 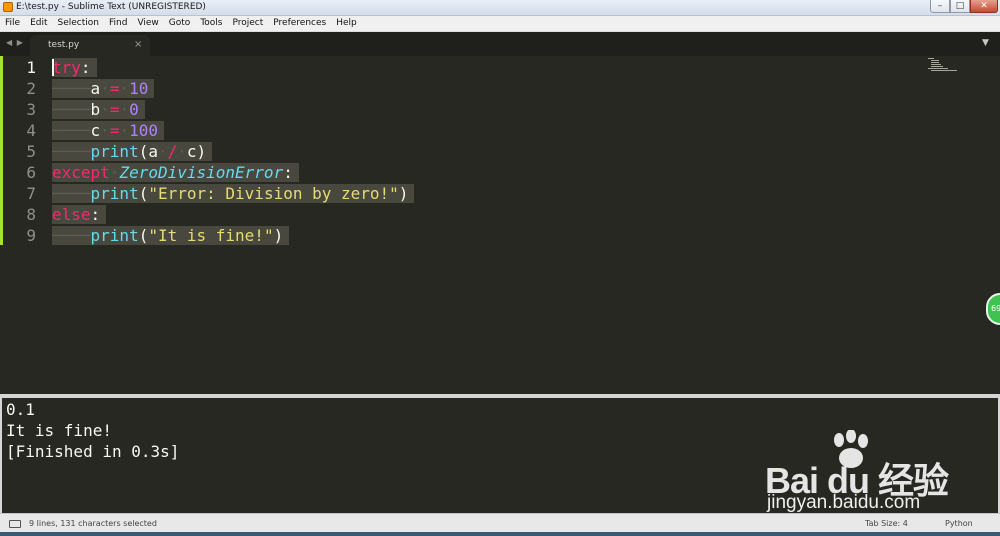 What do you see at coordinates (865, 472) in the screenshot?
I see `baidu-jingyan-watermark: Bai du 经验 jingyan.baidu.com` at bounding box center [865, 472].